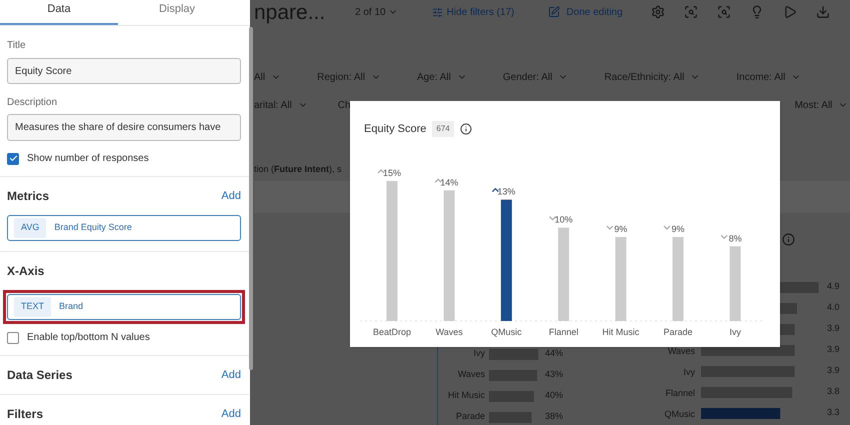  Describe the element at coordinates (585, 12) in the screenshot. I see `done-editing-button: Done editing` at that location.